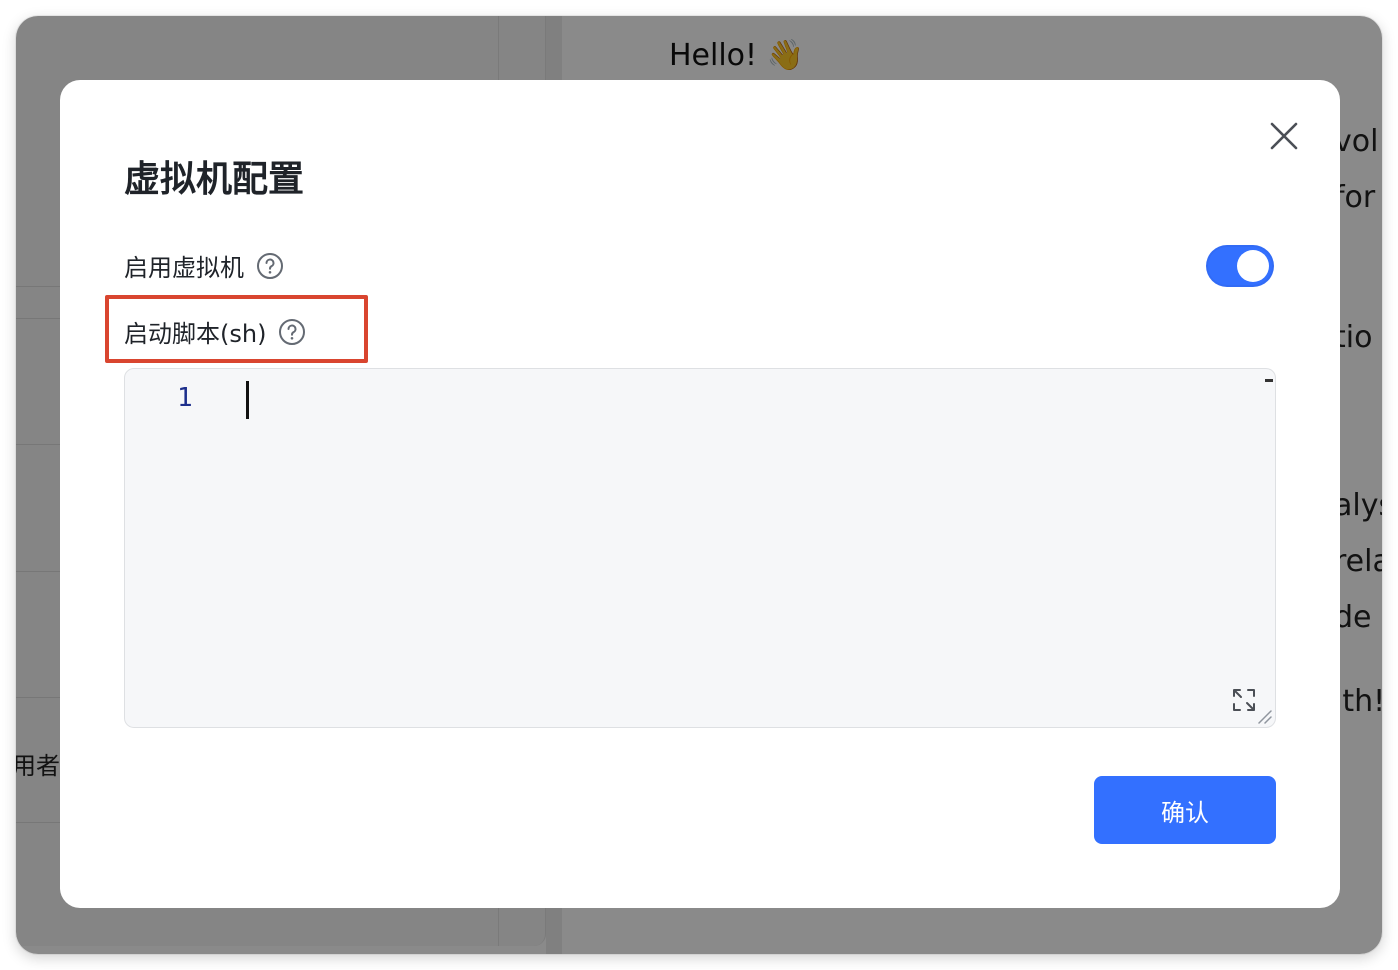  I want to click on editor-marker, so click(1269, 380).